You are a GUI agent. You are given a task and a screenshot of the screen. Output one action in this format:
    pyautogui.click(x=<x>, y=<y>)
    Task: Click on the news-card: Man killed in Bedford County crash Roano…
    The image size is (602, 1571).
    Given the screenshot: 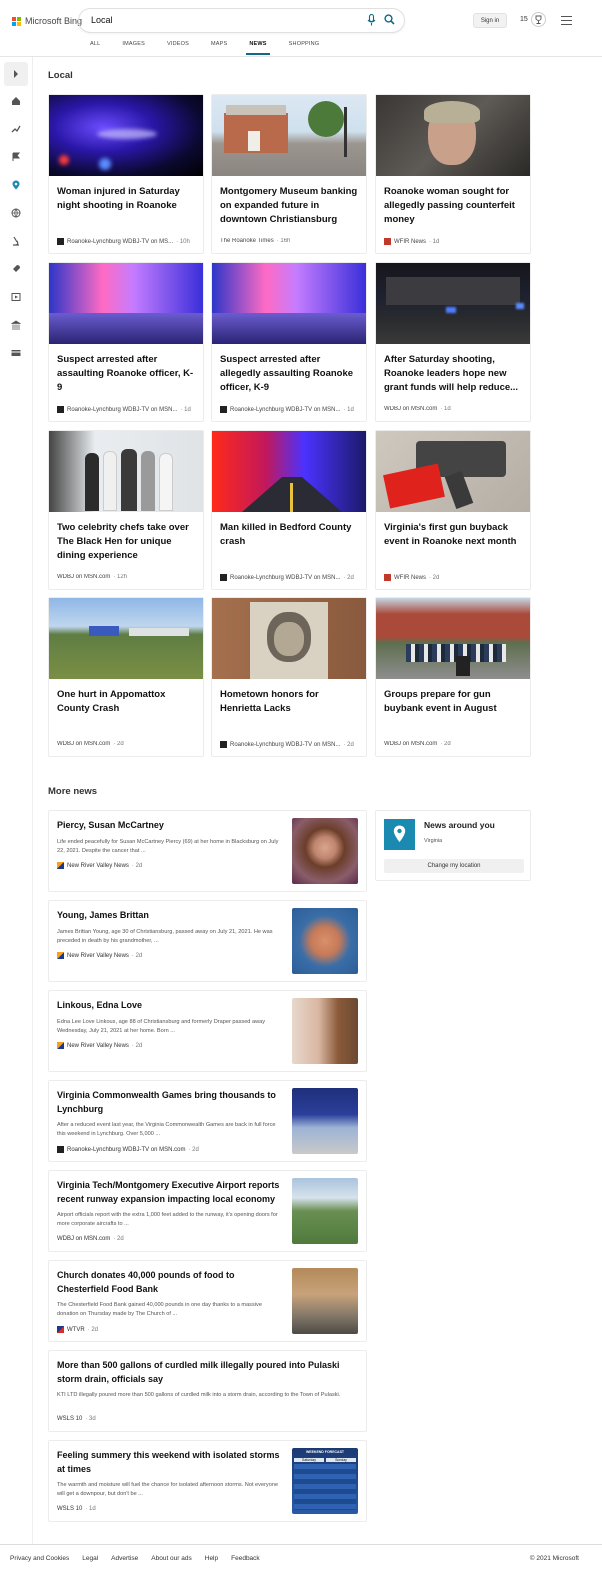 What is the action you would take?
    pyautogui.click(x=289, y=510)
    